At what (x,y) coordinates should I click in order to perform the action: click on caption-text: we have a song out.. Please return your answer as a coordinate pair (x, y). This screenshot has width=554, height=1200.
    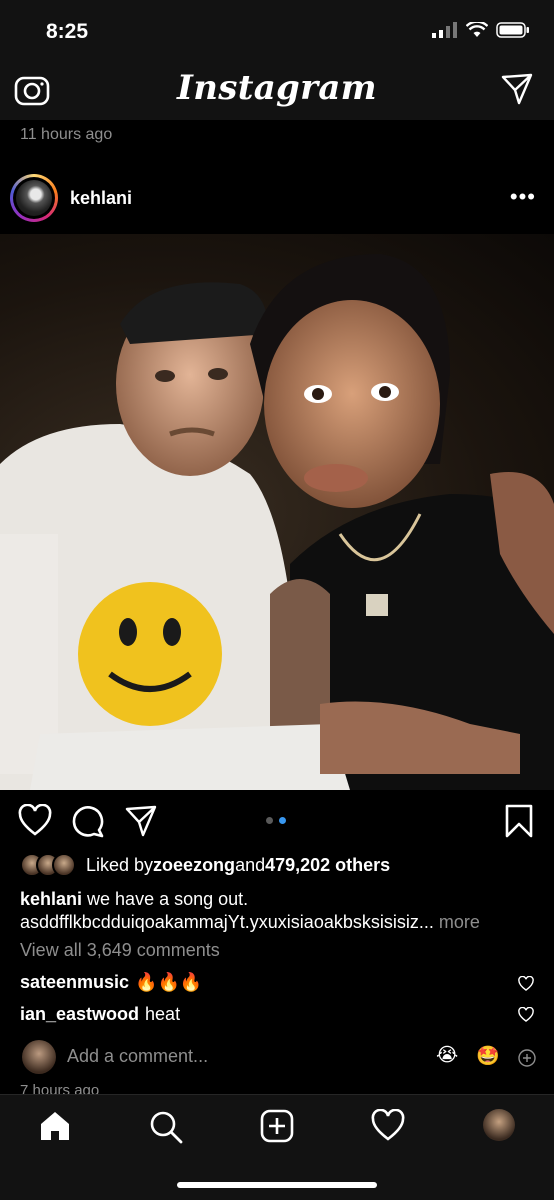
    Looking at the image, I should click on (165, 899).